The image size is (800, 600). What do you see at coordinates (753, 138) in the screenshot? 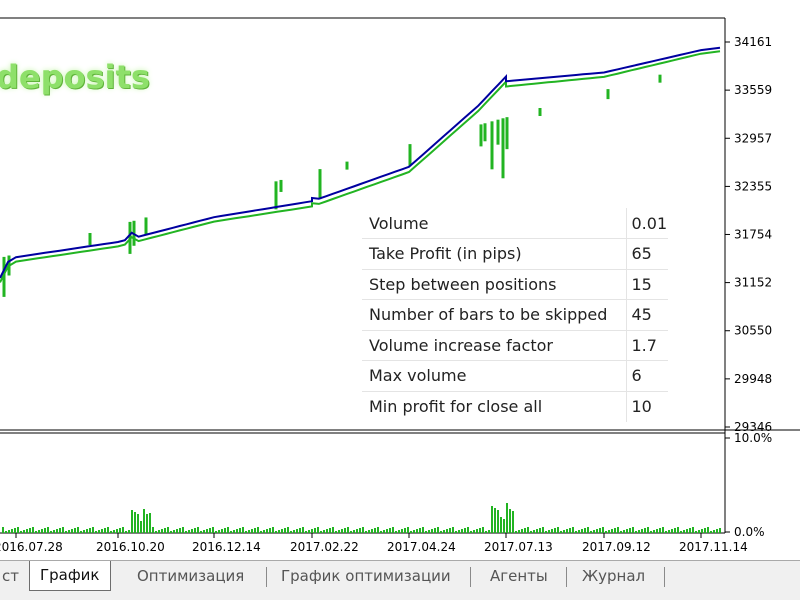
I see `price-tick-label: 32957` at bounding box center [753, 138].